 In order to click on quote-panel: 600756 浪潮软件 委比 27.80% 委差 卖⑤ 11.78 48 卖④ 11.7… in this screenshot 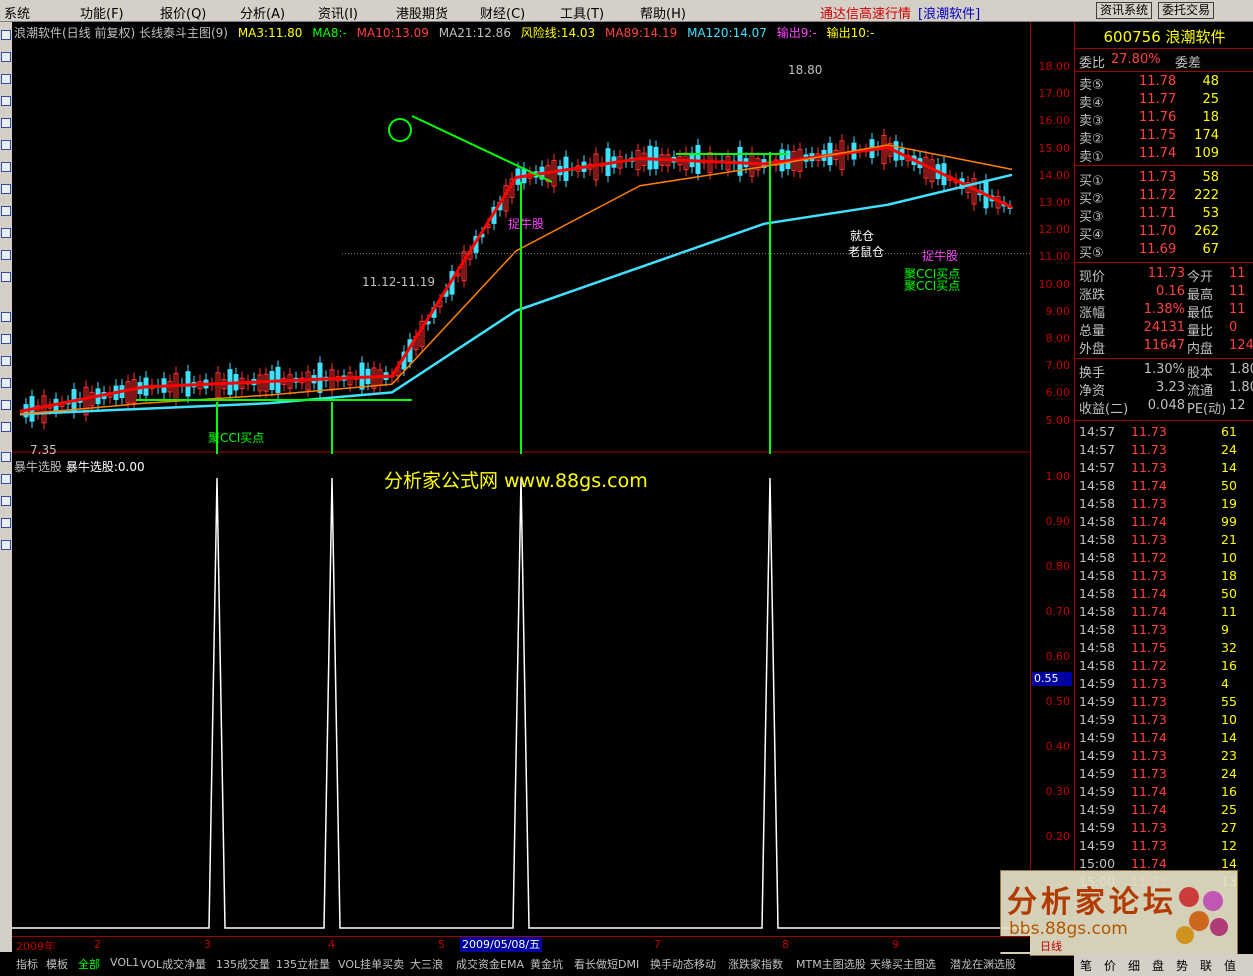, I will do `click(1163, 487)`.